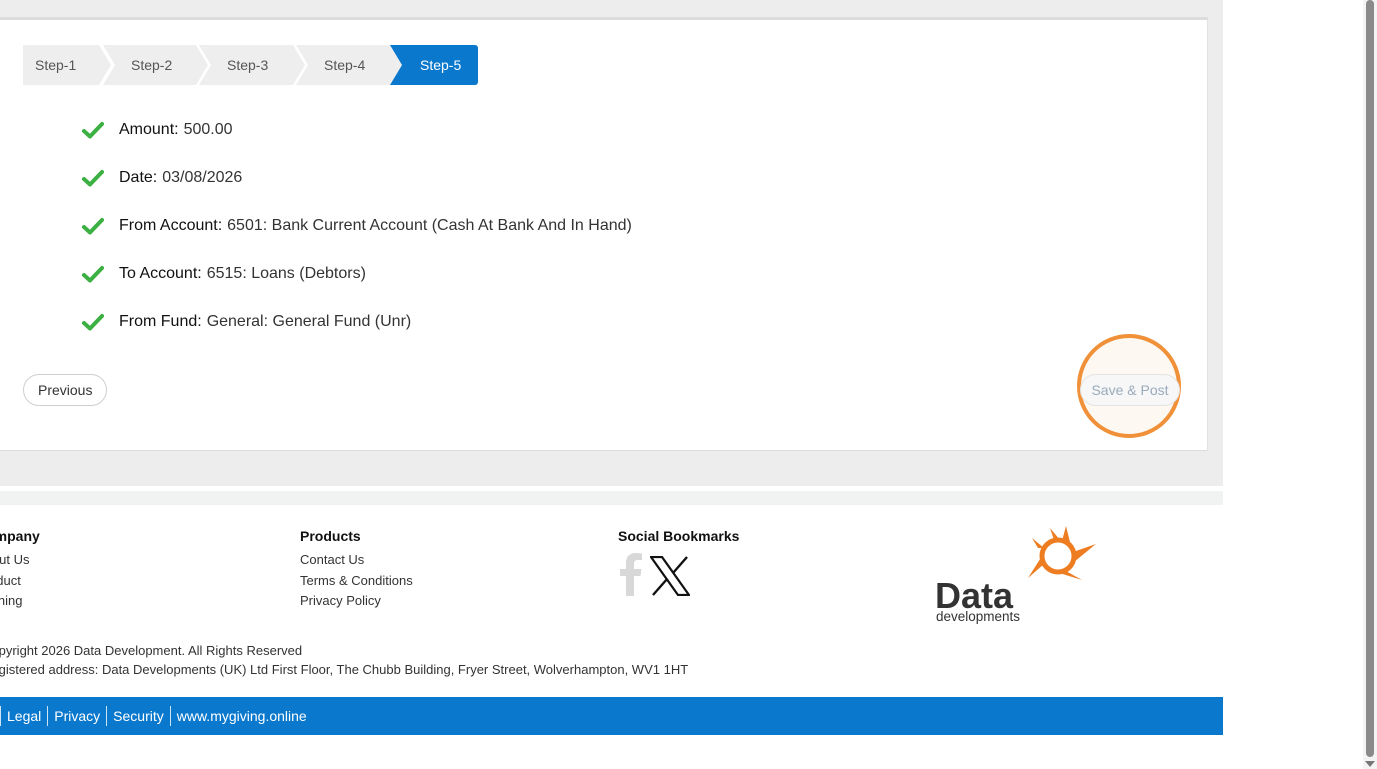 This screenshot has height=769, width=1377. Describe the element at coordinates (20, 560) in the screenshot. I see `footer-link-about-us: About Us` at that location.